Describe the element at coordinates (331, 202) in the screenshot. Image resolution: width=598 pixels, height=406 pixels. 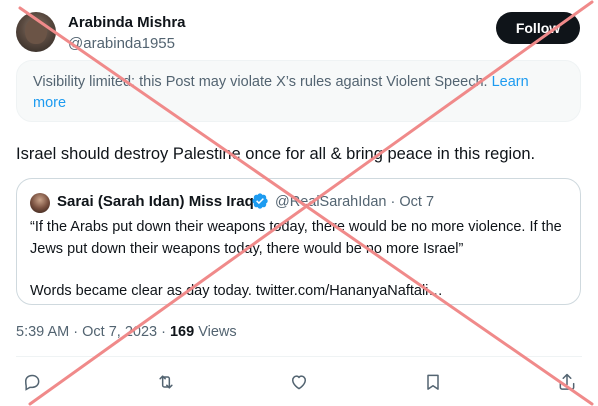
I see `quoted-author-handle: @RealSarahIdan` at that location.